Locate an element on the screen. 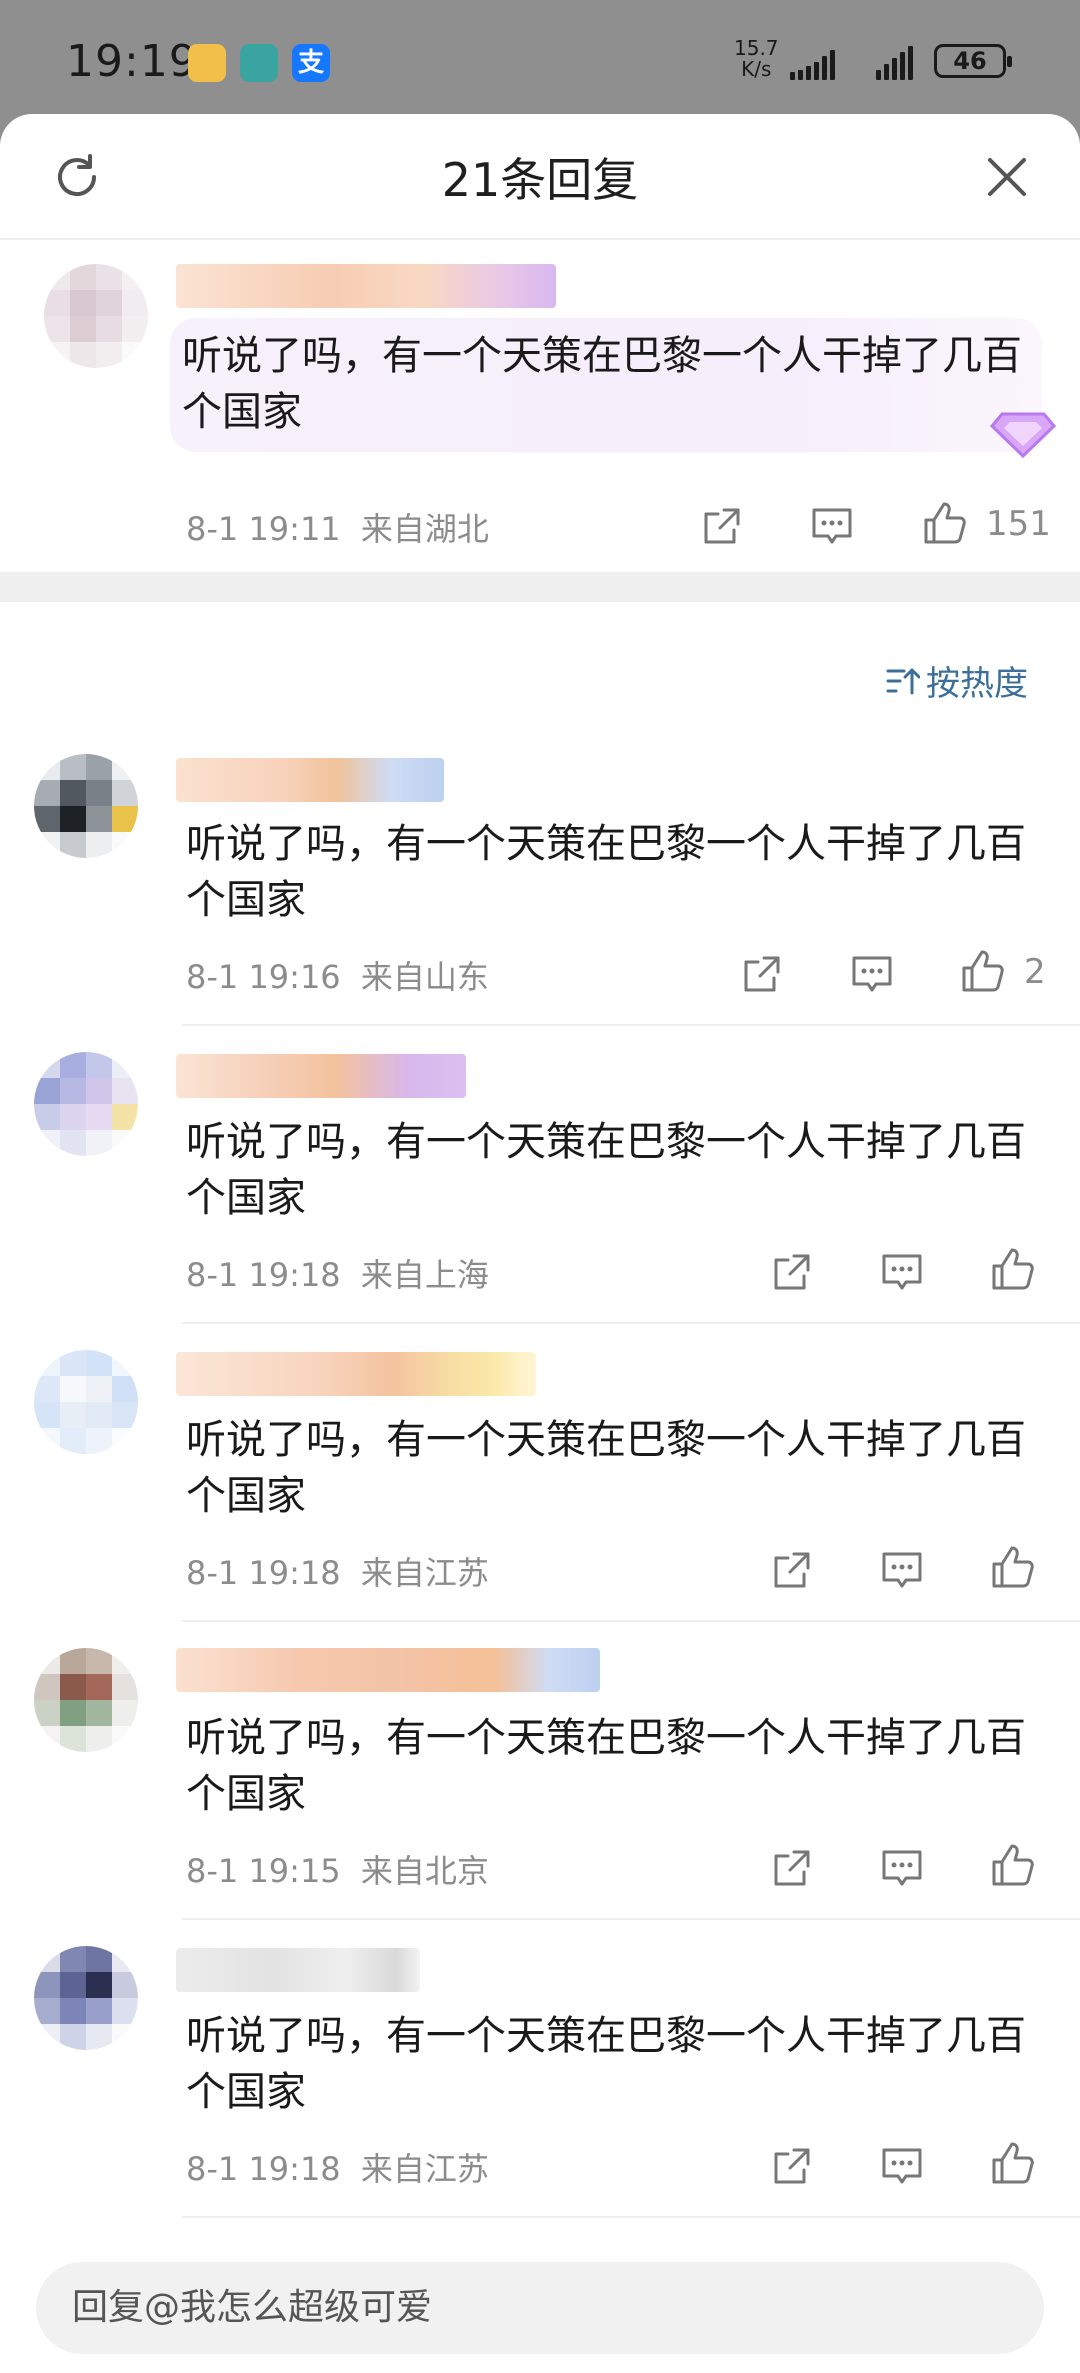 The height and width of the screenshot is (2373, 1080). diamond-badge-icon is located at coordinates (1023, 435).